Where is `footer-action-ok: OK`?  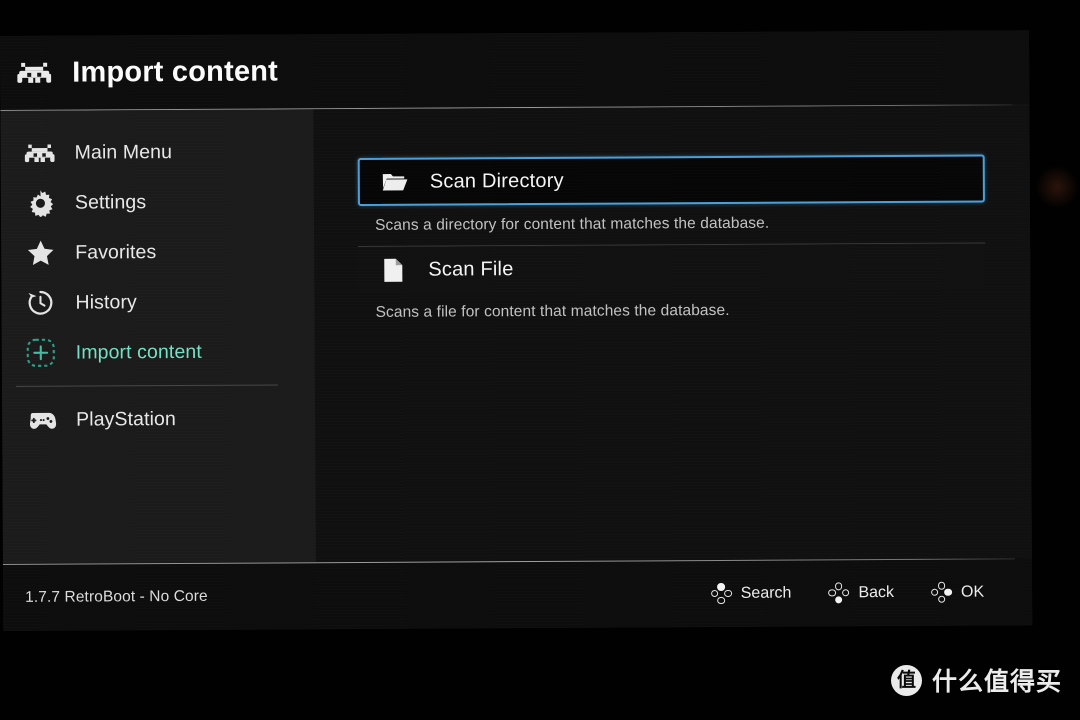
footer-action-ok: OK is located at coordinates (957, 592).